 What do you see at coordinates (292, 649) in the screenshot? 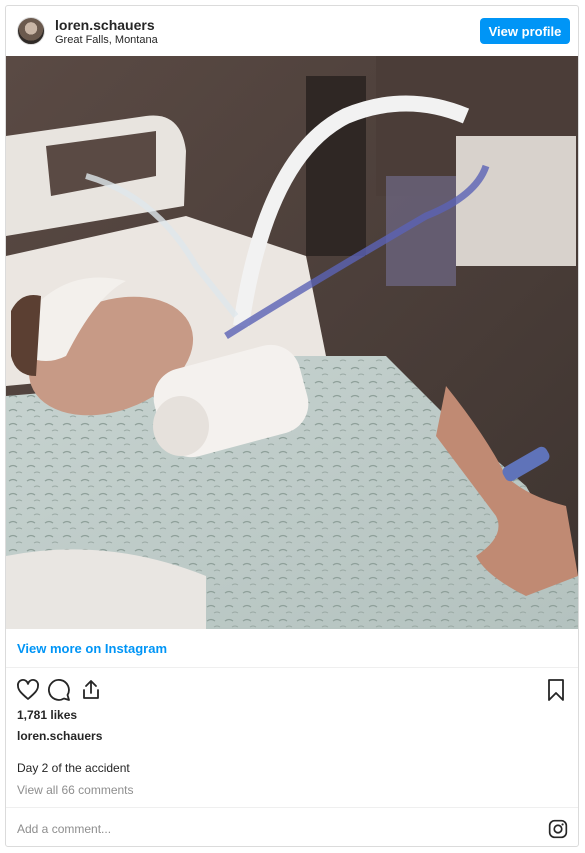
I see `view-more-bar: View more on Instagram` at bounding box center [292, 649].